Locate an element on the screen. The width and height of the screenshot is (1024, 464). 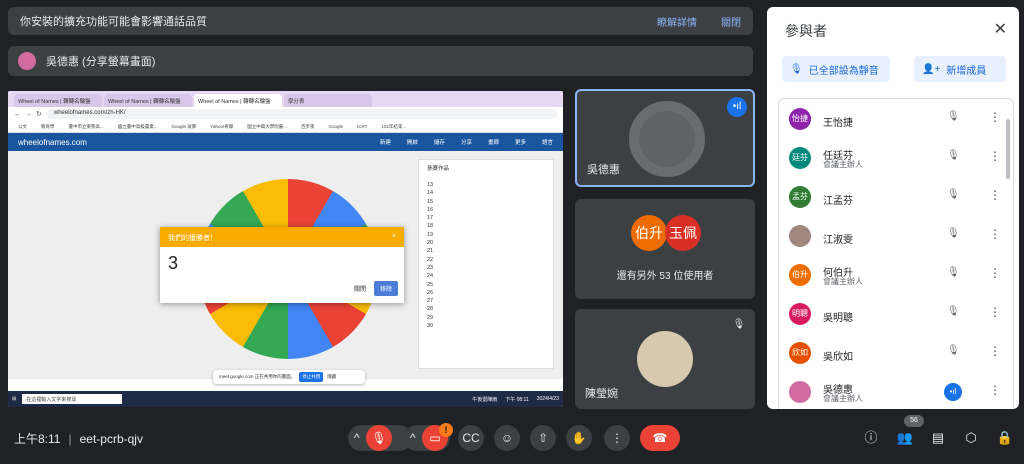
hide-button: 隱藏 is located at coordinates (332, 376).